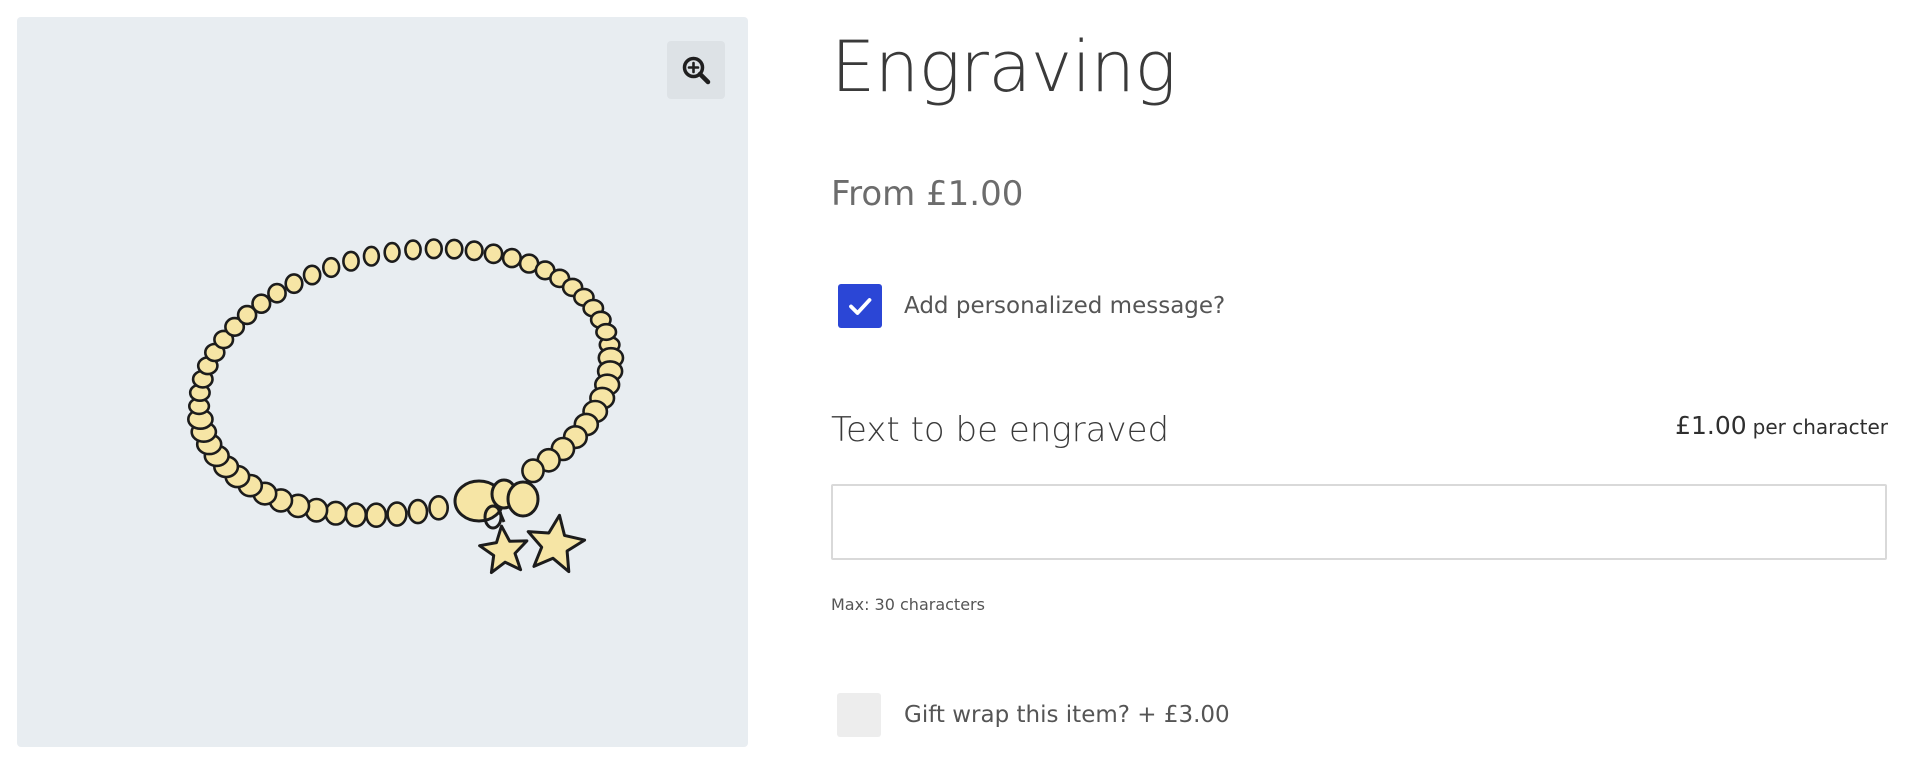 This screenshot has height=775, width=1920. I want to click on engraving-text-input, so click(1359, 522).